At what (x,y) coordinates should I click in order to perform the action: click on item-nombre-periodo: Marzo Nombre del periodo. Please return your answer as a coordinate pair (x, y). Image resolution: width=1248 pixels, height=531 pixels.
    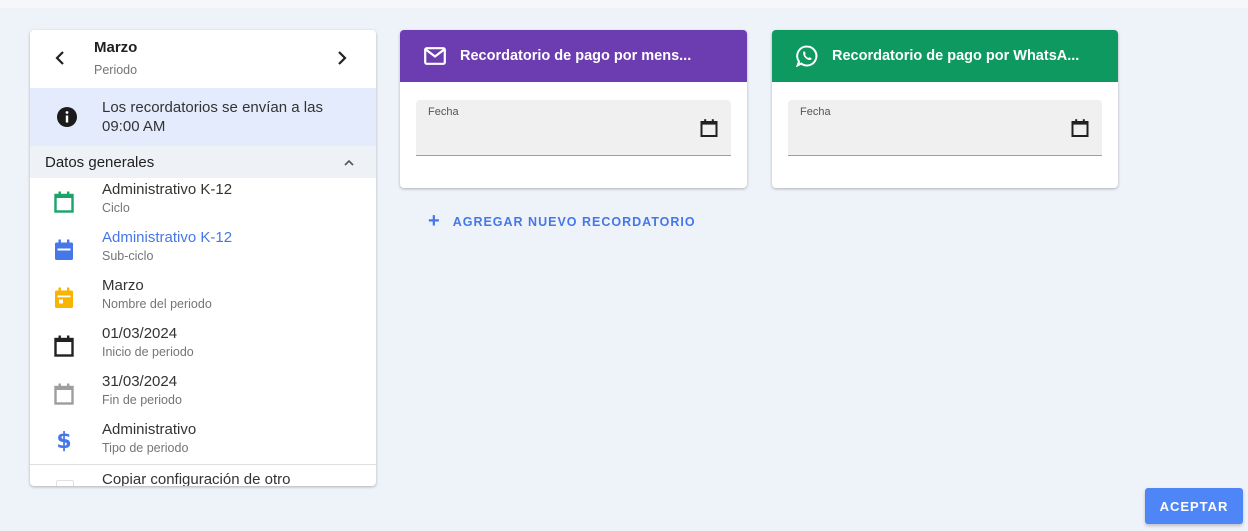
    Looking at the image, I should click on (203, 298).